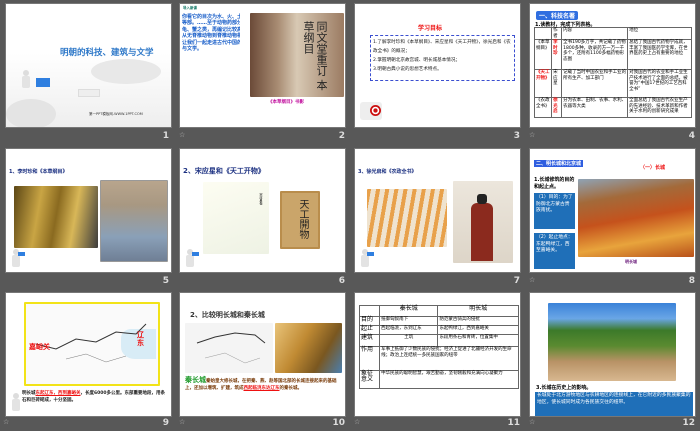 This screenshot has width=700, height=431. Describe the element at coordinates (407, 218) in the screenshot. I see `books-image` at that location.